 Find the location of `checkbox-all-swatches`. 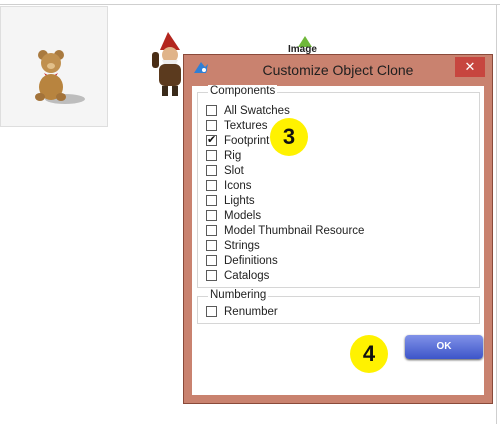

checkbox-all-swatches is located at coordinates (211, 110).